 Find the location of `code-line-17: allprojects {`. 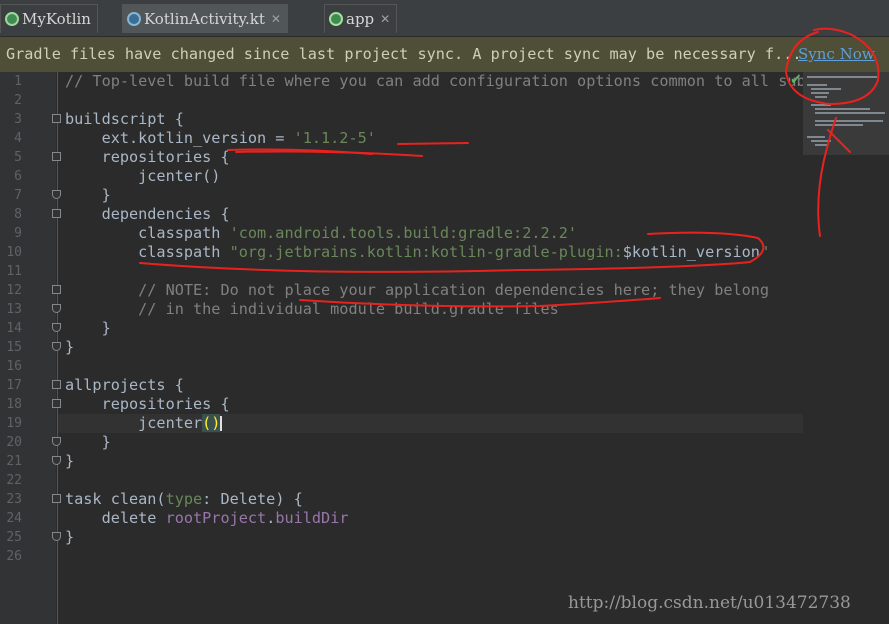

code-line-17: allprojects { is located at coordinates (124, 385).